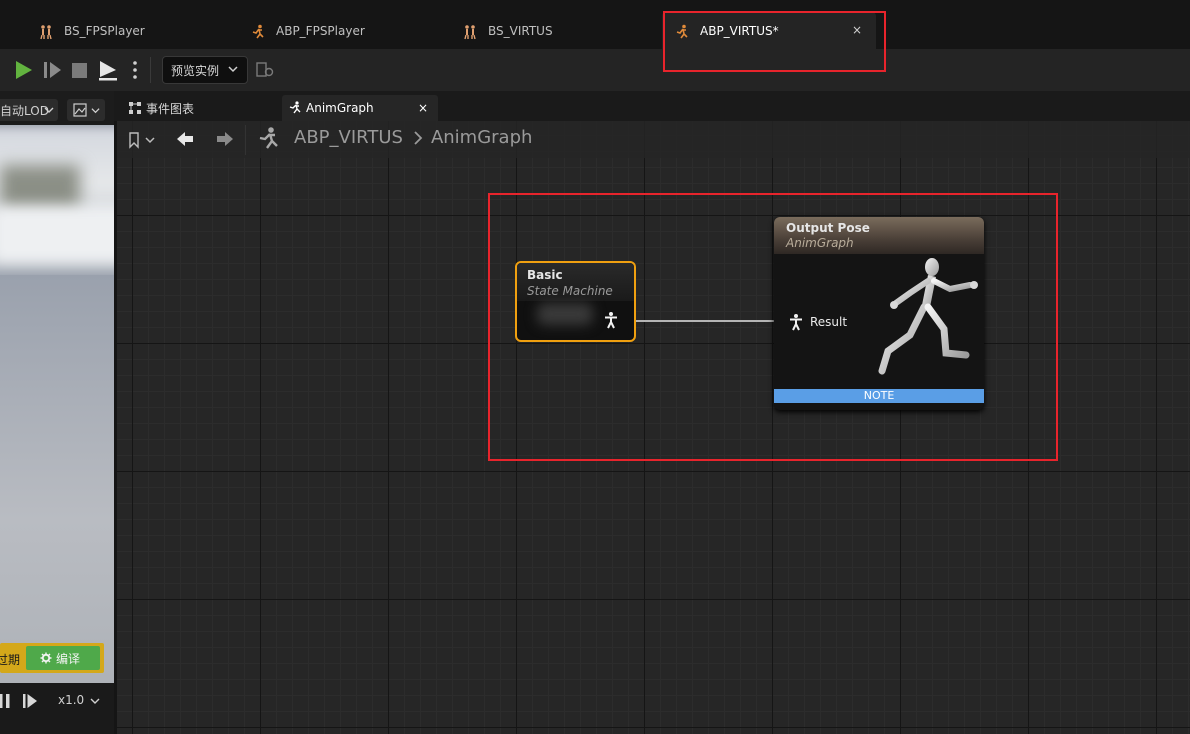 The image size is (1190, 734). What do you see at coordinates (820, 243) in the screenshot?
I see `node-subtitle: AnimGraph` at bounding box center [820, 243].